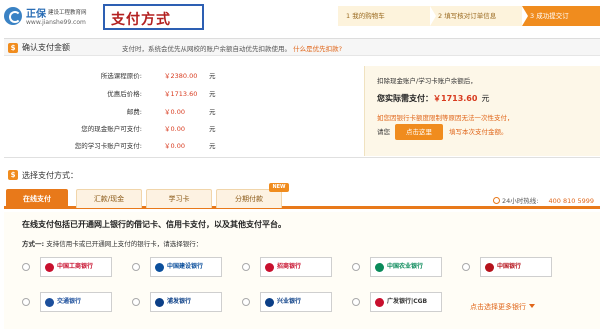 This screenshot has width=600, height=329. I want to click on summary-row-discount-price: 优惠后价格: ￥1713.60 元, so click(119, 94).